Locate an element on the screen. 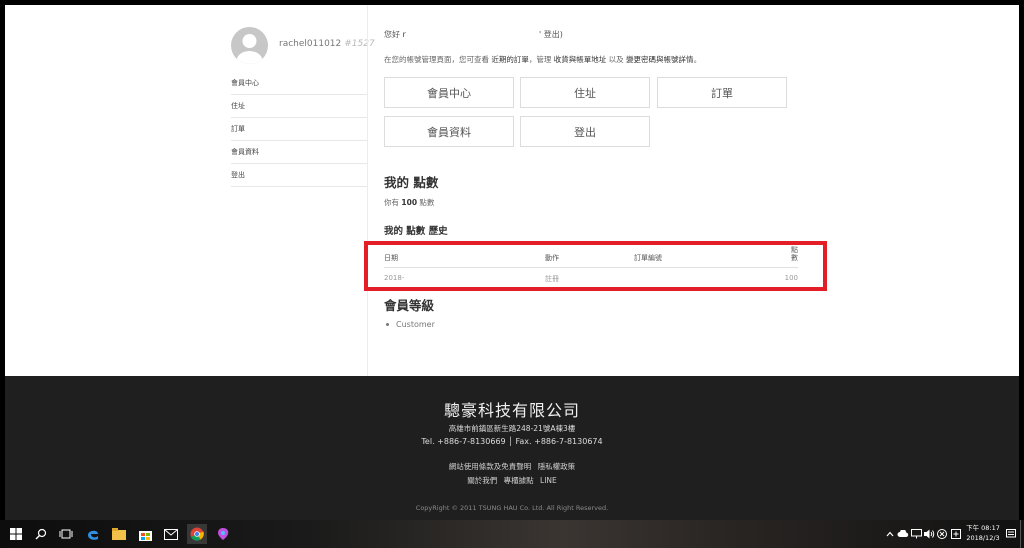 Image resolution: width=1024 pixels, height=548 pixels. mail-icon is located at coordinates (171, 534).